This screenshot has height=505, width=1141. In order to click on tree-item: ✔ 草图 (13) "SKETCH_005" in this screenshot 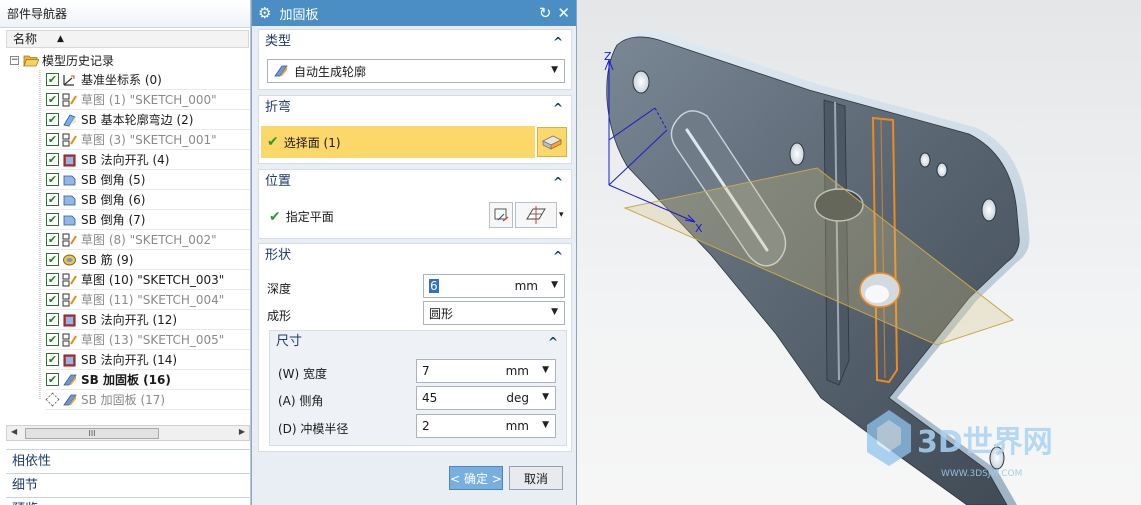, I will do `click(148, 340)`.